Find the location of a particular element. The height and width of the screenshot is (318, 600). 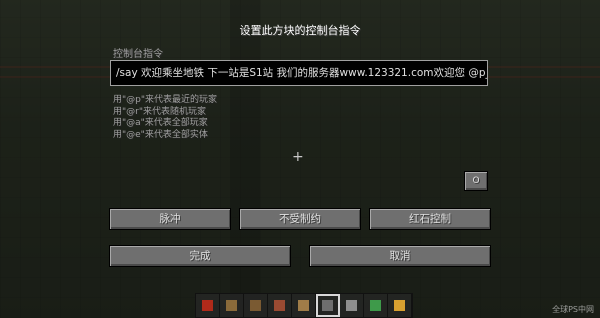

dialog-title: 设置此方块的控制台指令 is located at coordinates (300, 30).